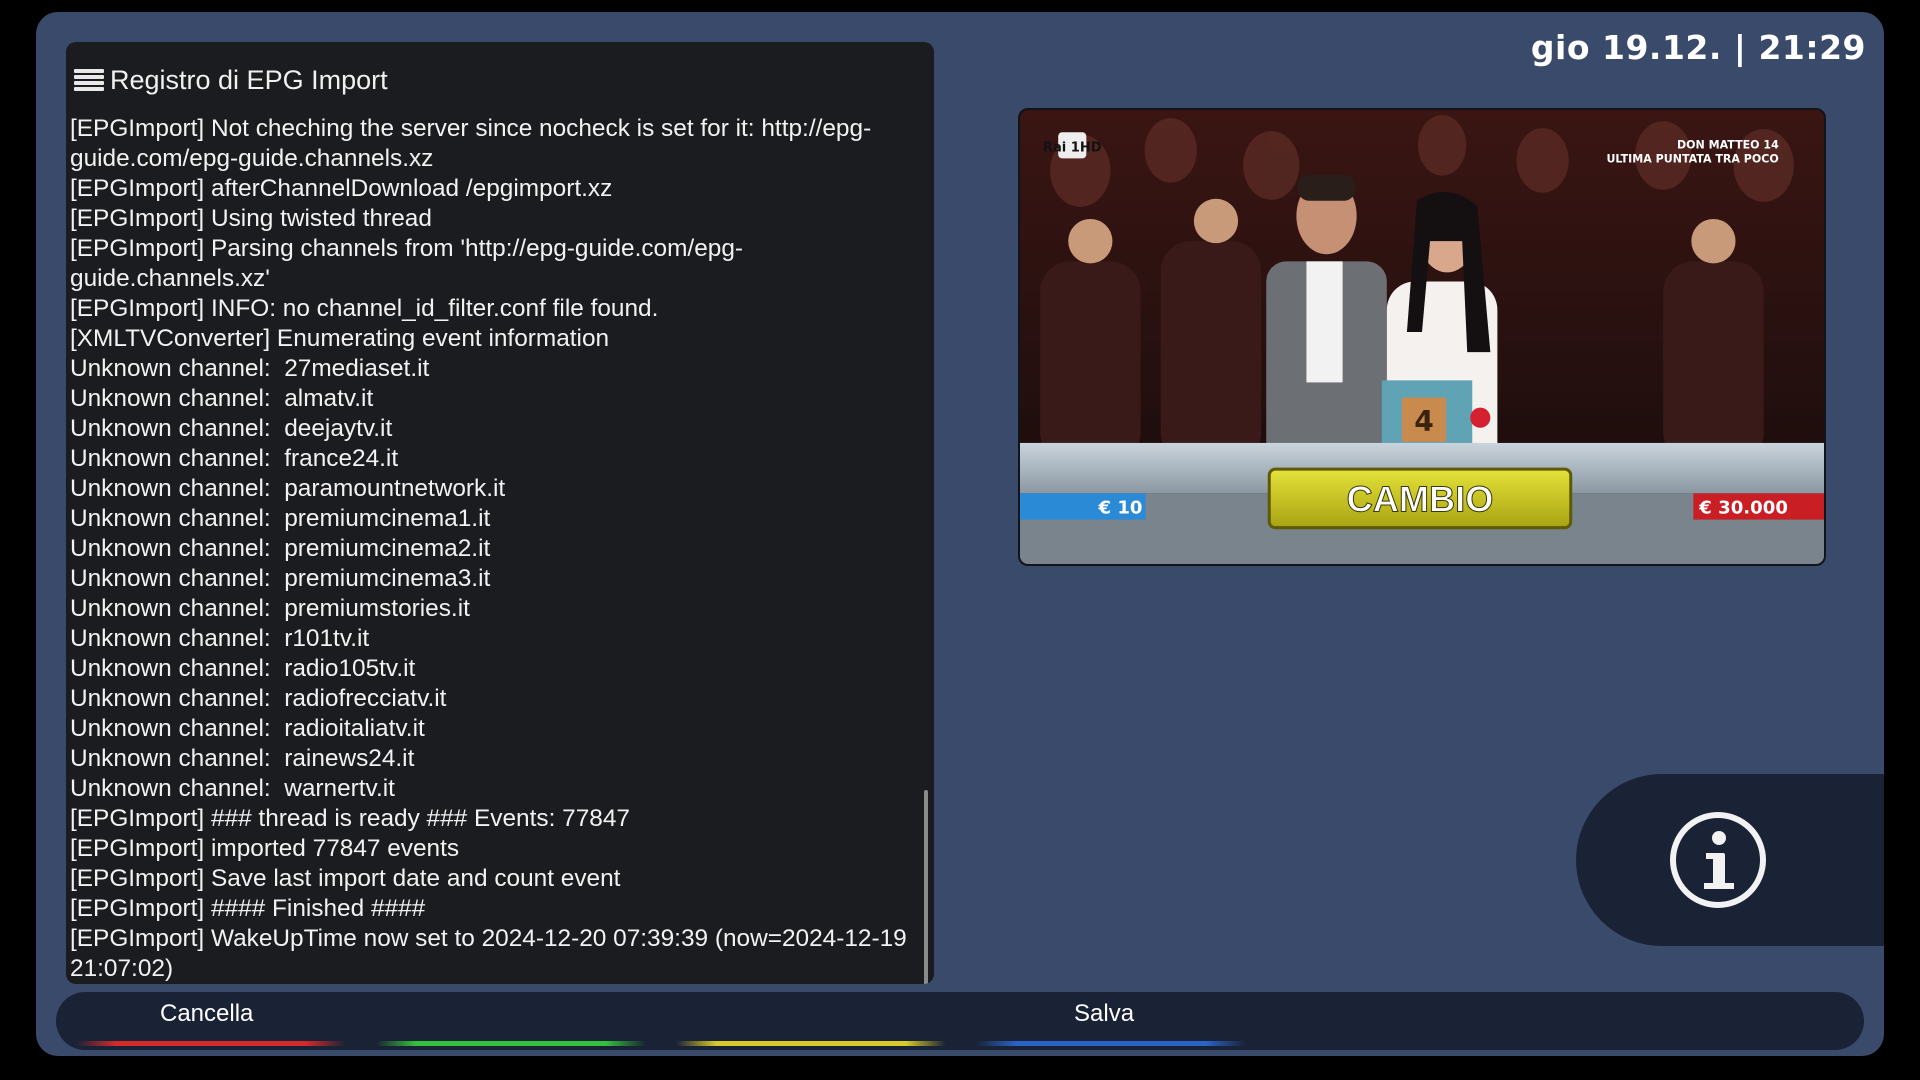  What do you see at coordinates (249, 79) in the screenshot?
I see `log-title: Registro di EPG Import` at bounding box center [249, 79].